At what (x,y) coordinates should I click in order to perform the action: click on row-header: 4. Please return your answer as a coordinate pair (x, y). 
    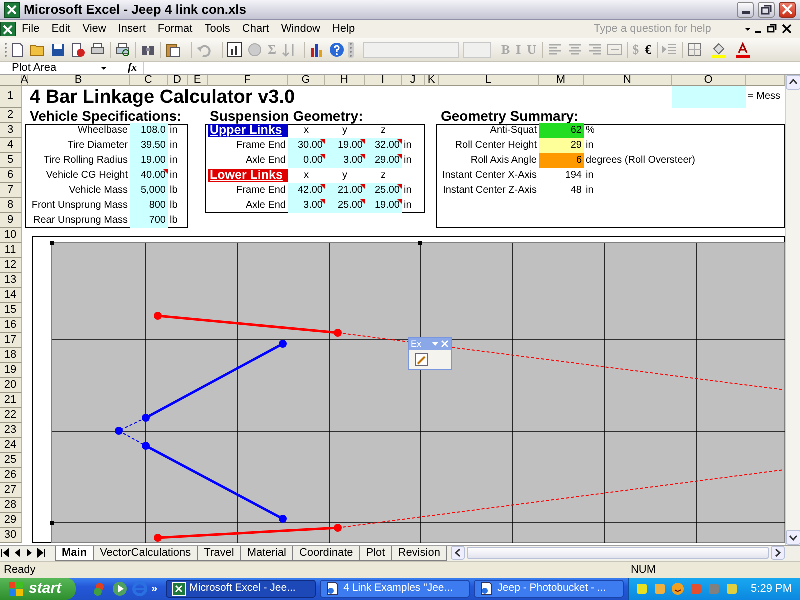
    Looking at the image, I should click on (11, 145).